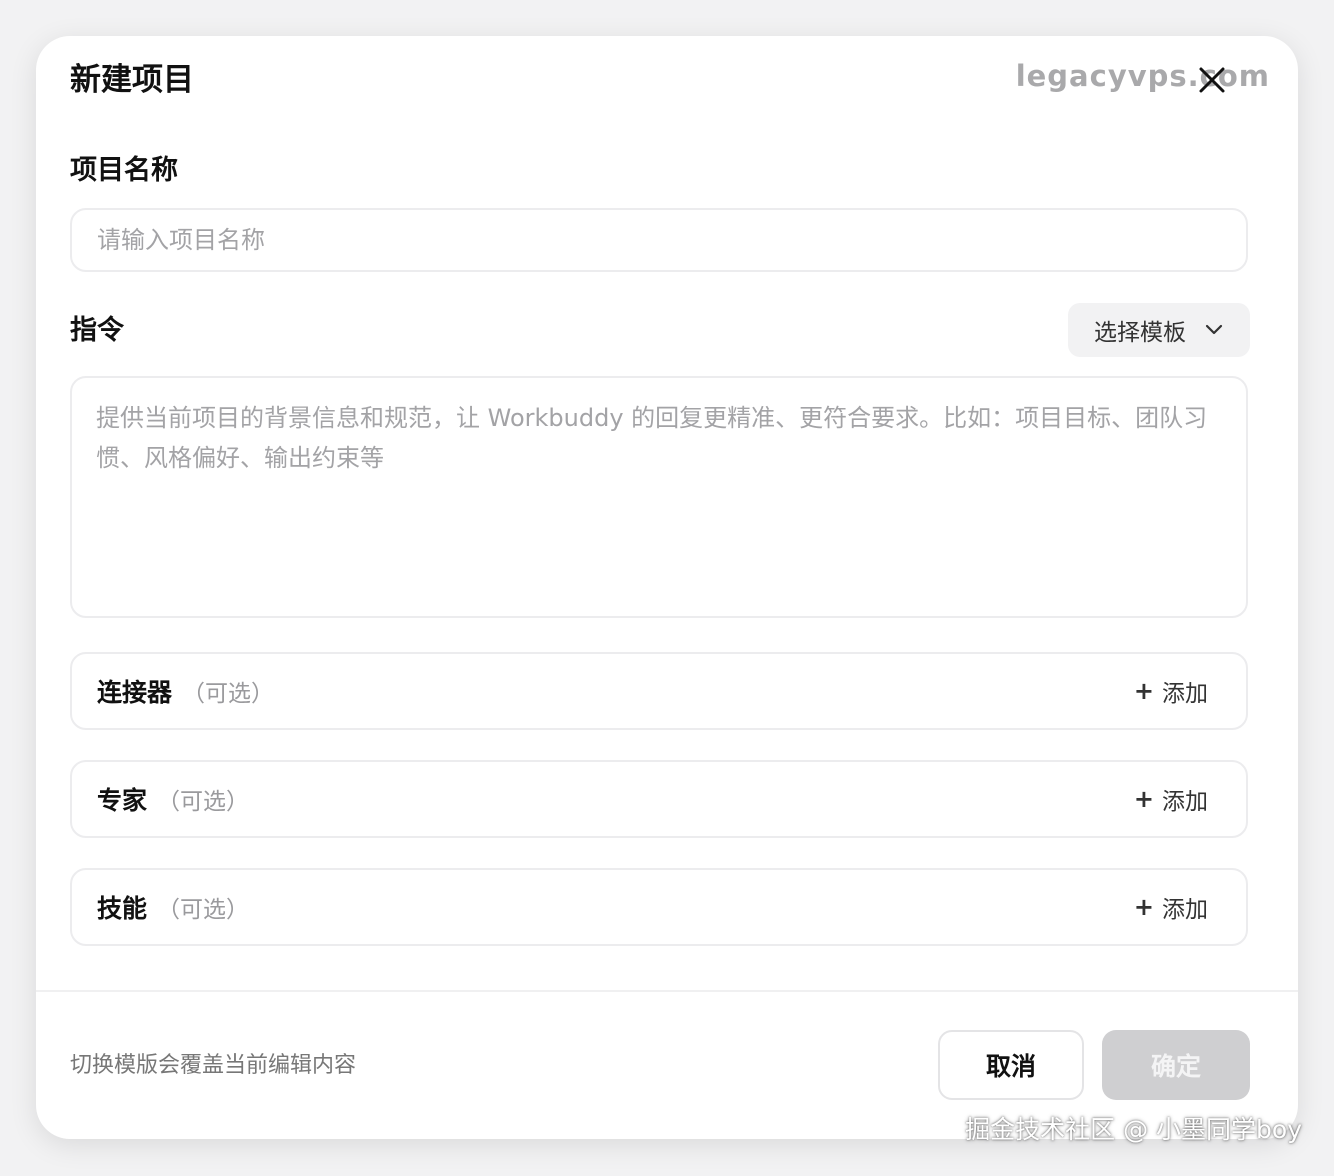 This screenshot has height=1176, width=1334. What do you see at coordinates (1133, 1129) in the screenshot?
I see `watermark-bottom: 掘金技术社区 @ 小墨同学boy` at bounding box center [1133, 1129].